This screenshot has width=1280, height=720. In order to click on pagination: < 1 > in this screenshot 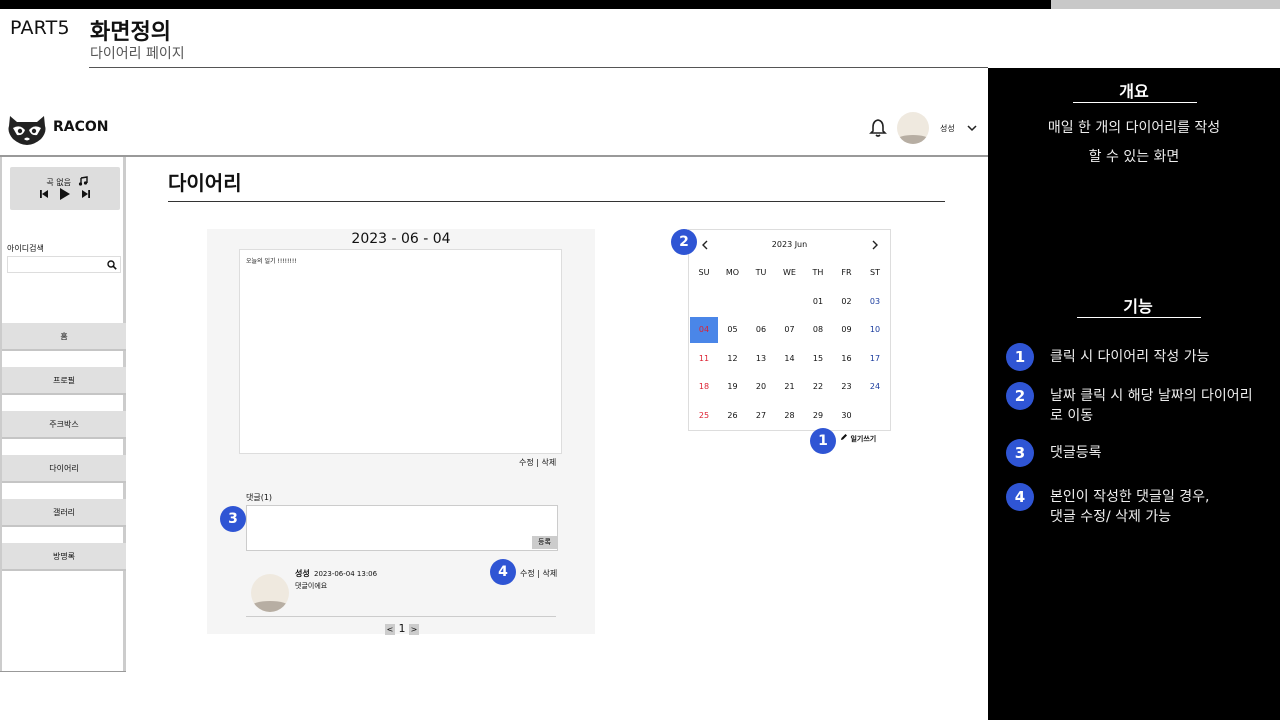, I will do `click(402, 628)`.